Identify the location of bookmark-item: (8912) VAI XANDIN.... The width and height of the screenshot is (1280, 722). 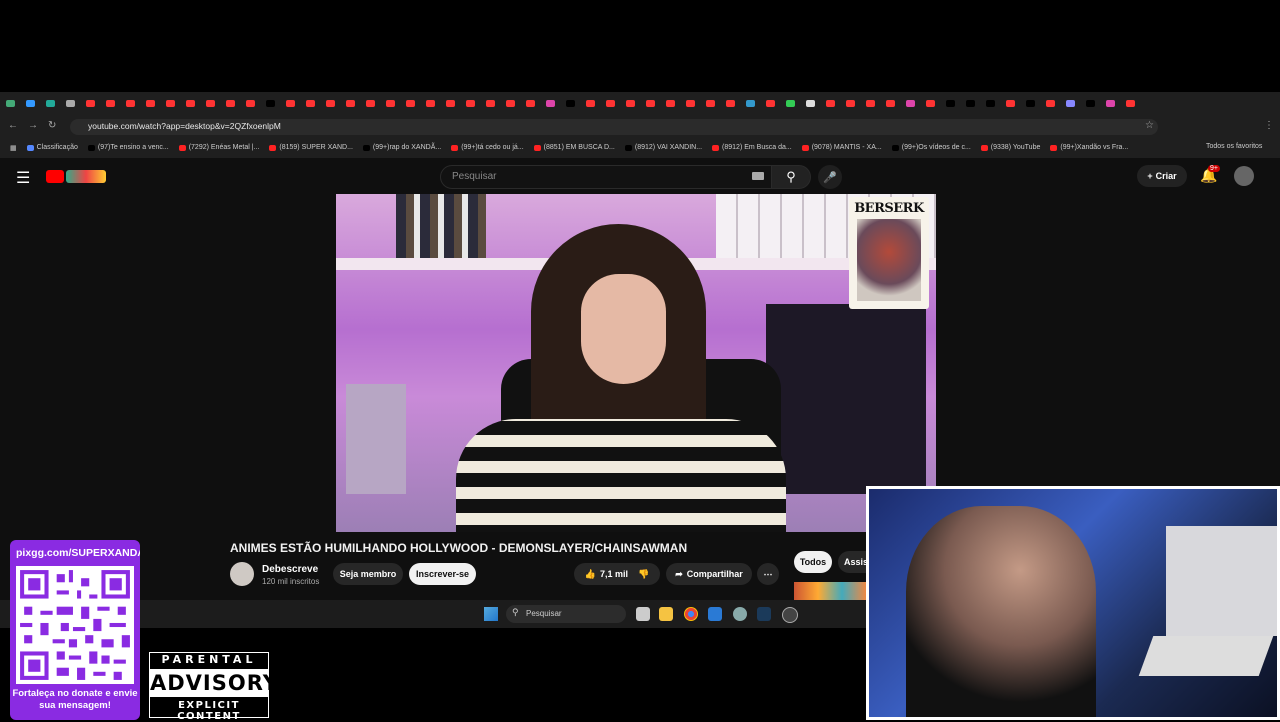
(663, 147).